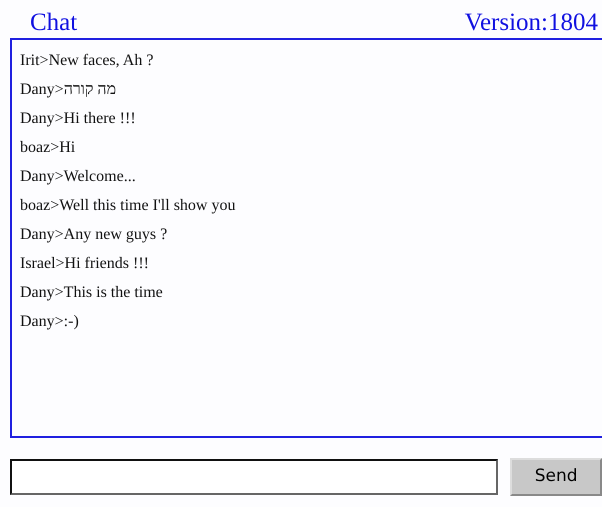 The image size is (602, 507). I want to click on chat-message: Dany>Any new guys ?, so click(94, 235).